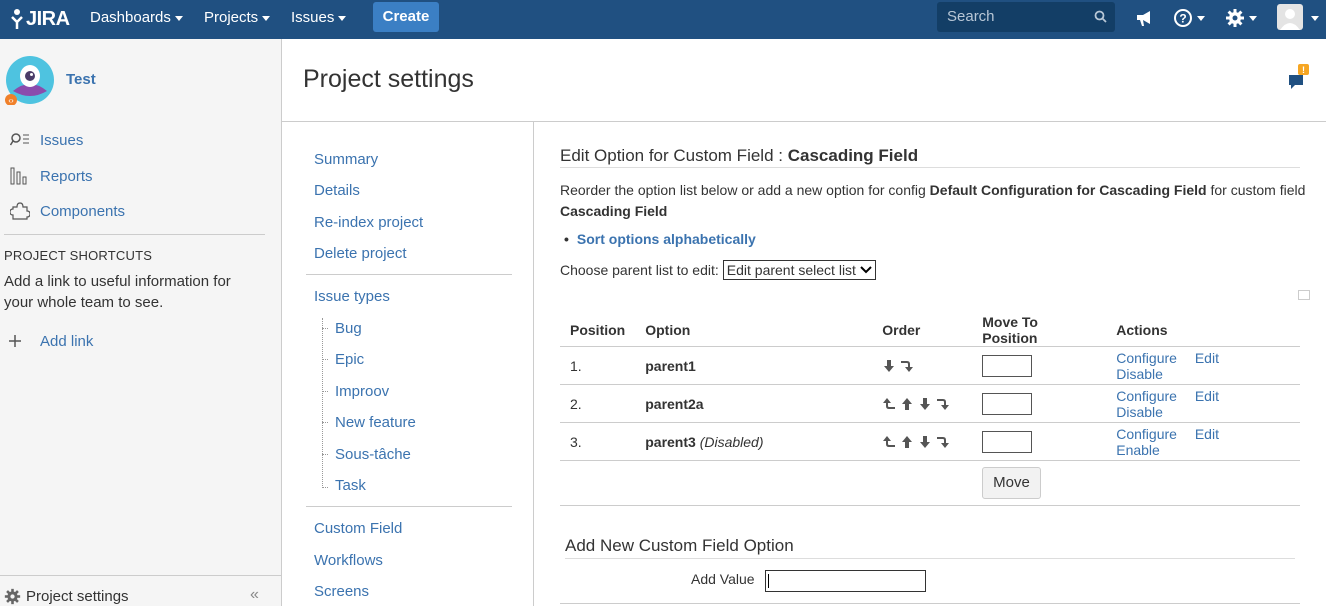 The height and width of the screenshot is (606, 1326). I want to click on reports-icon, so click(20, 176).